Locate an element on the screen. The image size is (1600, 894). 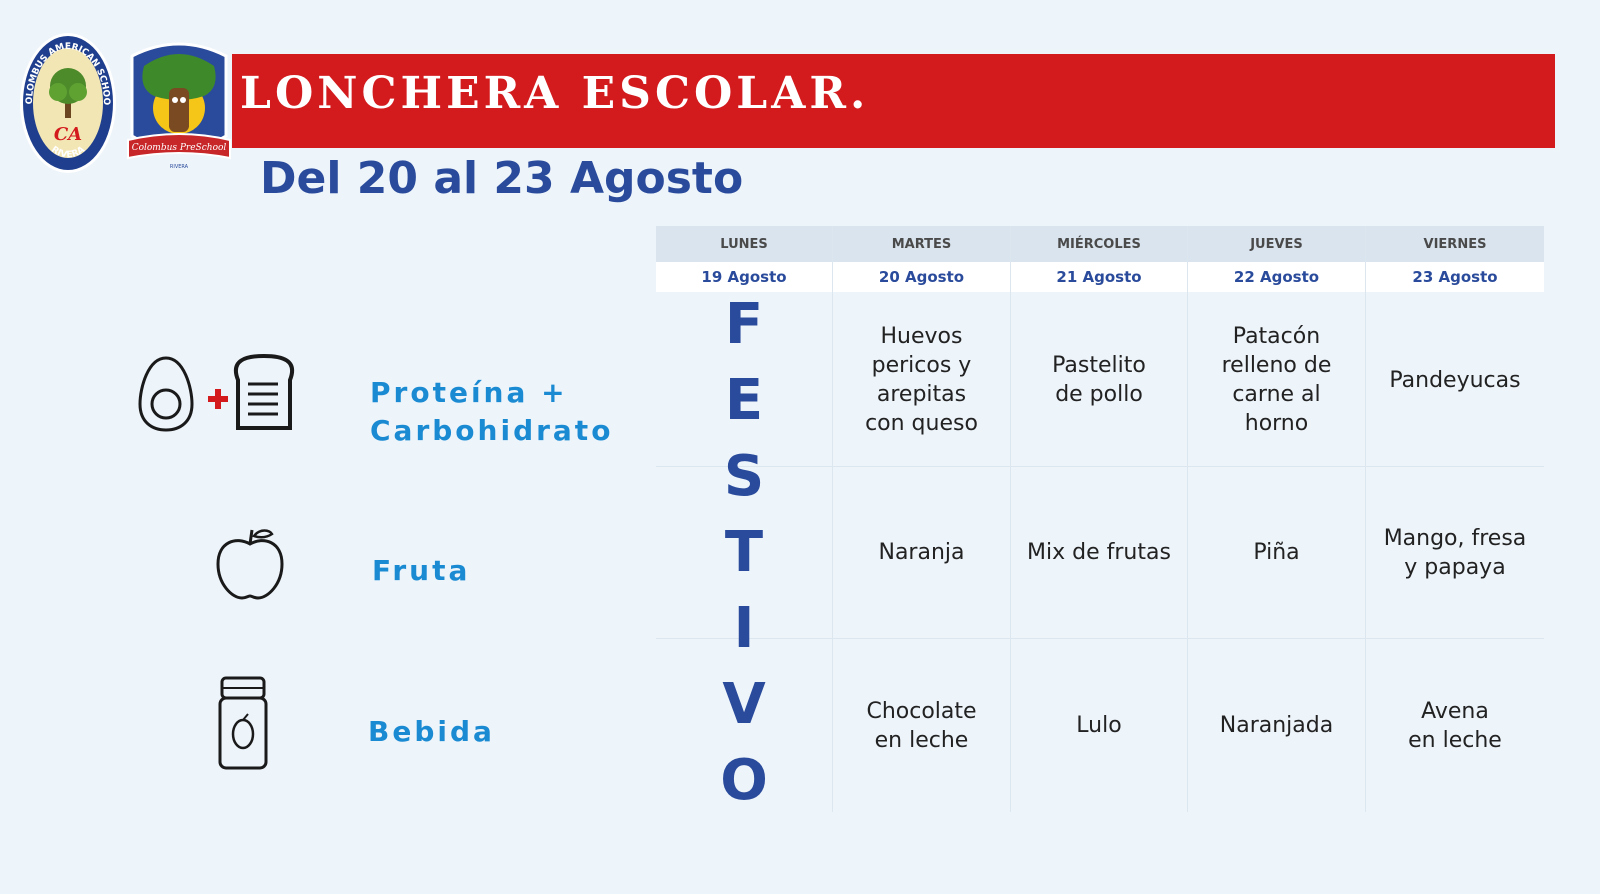
date-thursday: 22 Agosto is located at coordinates (1276, 277).